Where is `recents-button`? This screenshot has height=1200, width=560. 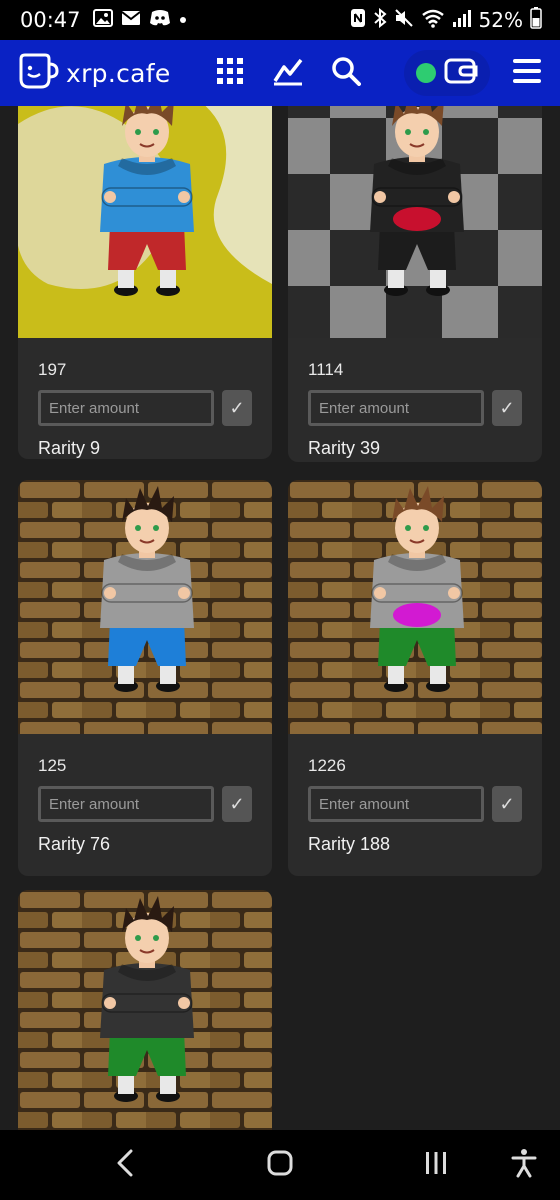 recents-button is located at coordinates (436, 1165).